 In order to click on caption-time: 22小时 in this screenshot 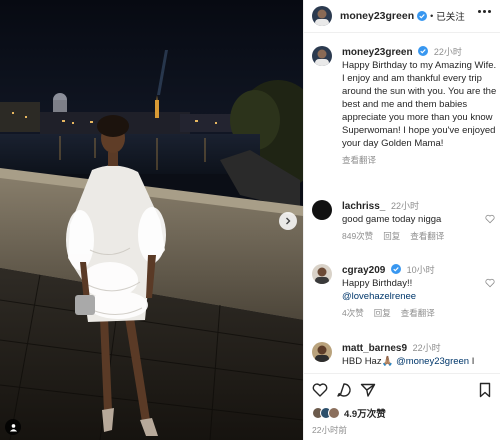, I will do `click(447, 52)`.